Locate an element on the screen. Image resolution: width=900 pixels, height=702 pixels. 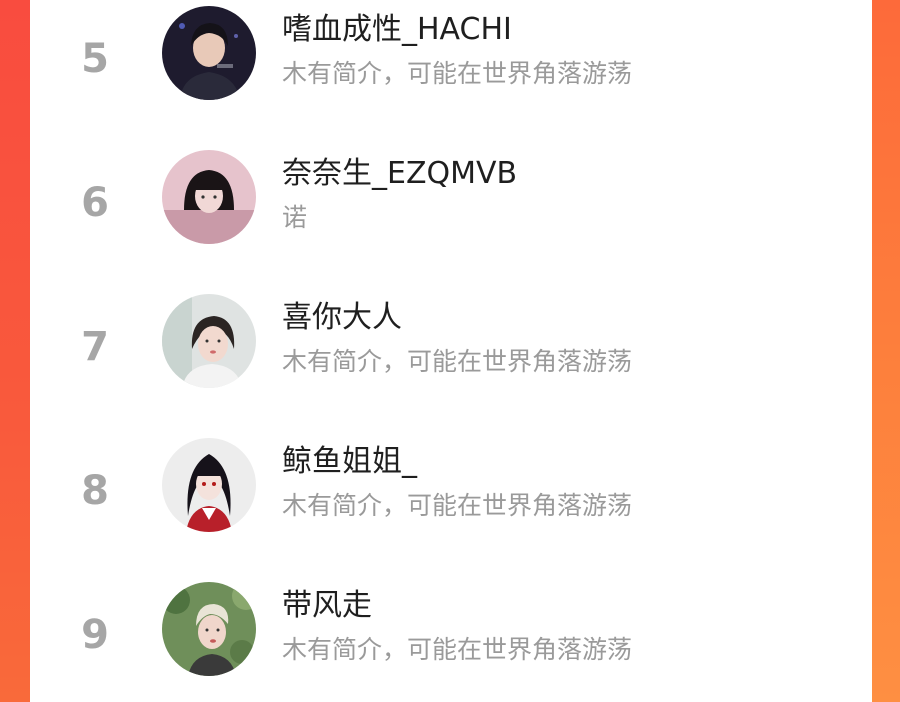
blonde-person-avatar-image is located at coordinates (209, 629).